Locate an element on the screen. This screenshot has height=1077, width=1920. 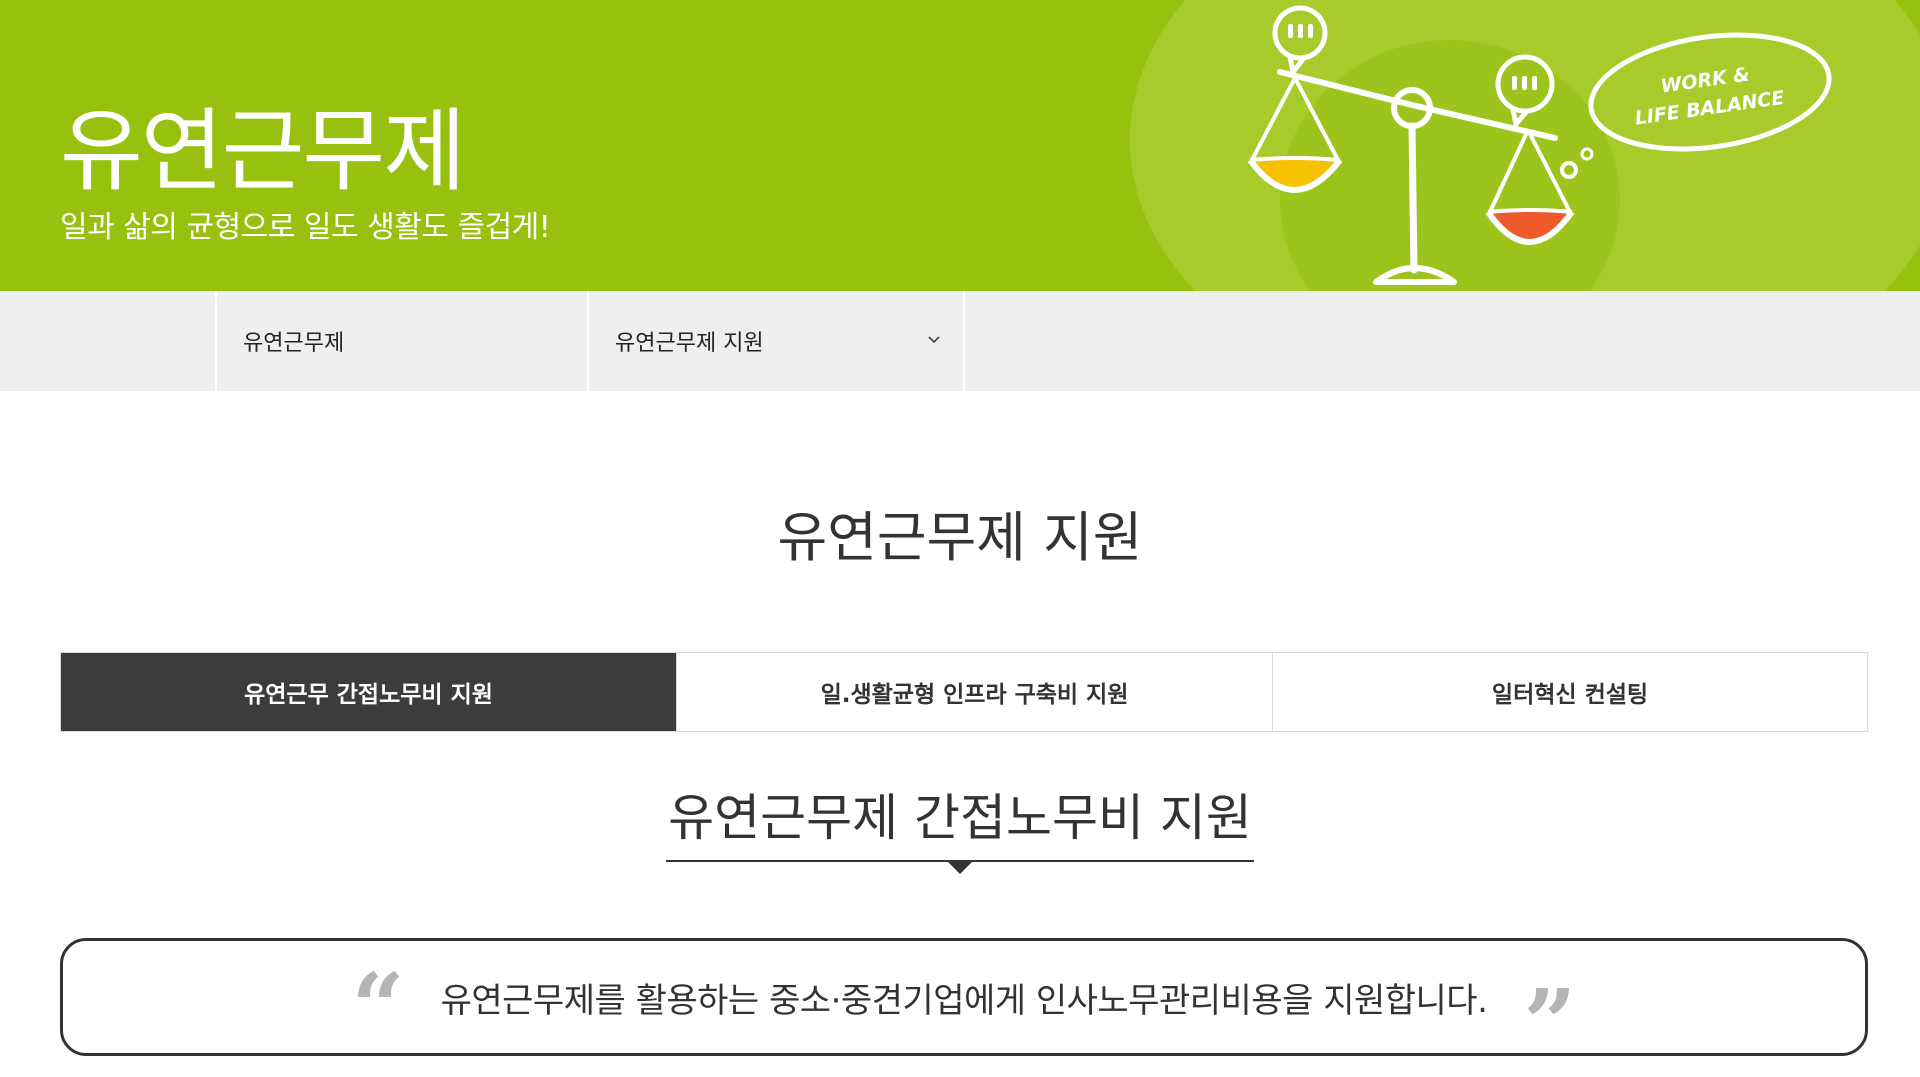
subnav-menu-2-dropdown: 유연근무제 지원 is located at coordinates (776, 341).